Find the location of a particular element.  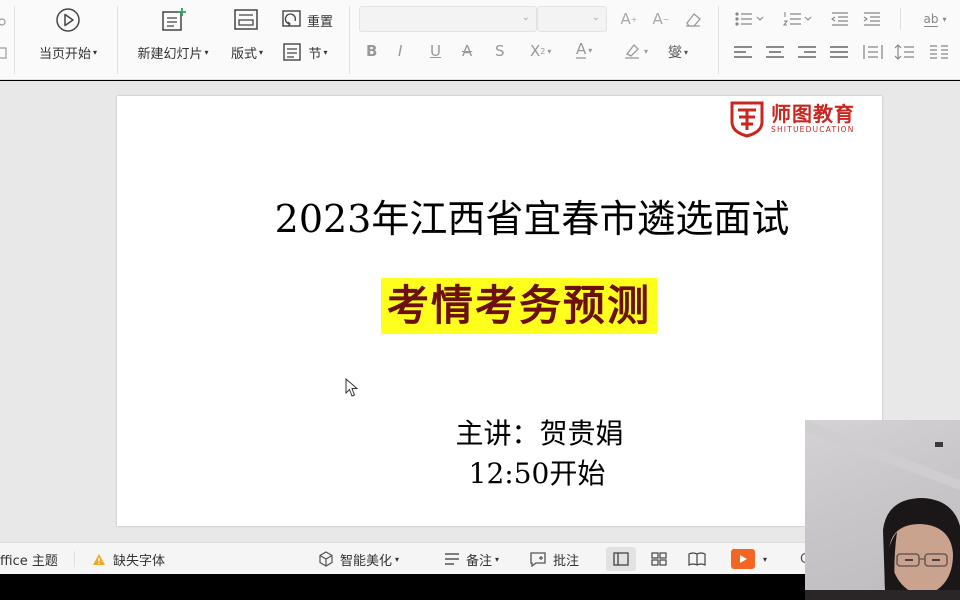

logo-chinese-text: 师图教育 is located at coordinates (813, 114).